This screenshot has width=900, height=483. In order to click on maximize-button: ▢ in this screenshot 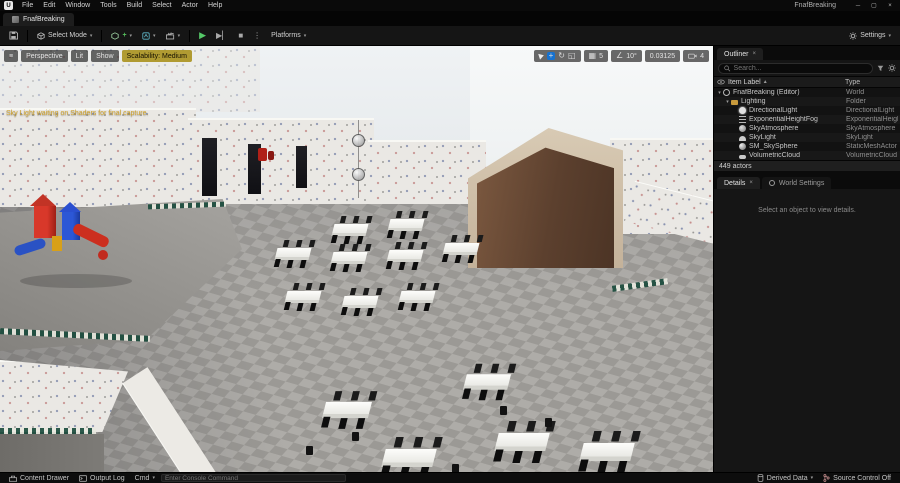, I will do `click(874, 5)`.